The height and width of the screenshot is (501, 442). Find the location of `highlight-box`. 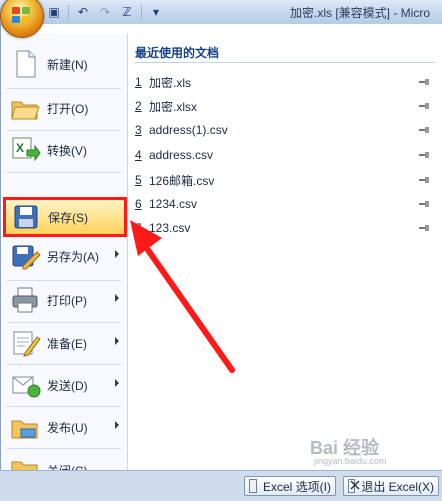

highlight-box is located at coordinates (65, 217).